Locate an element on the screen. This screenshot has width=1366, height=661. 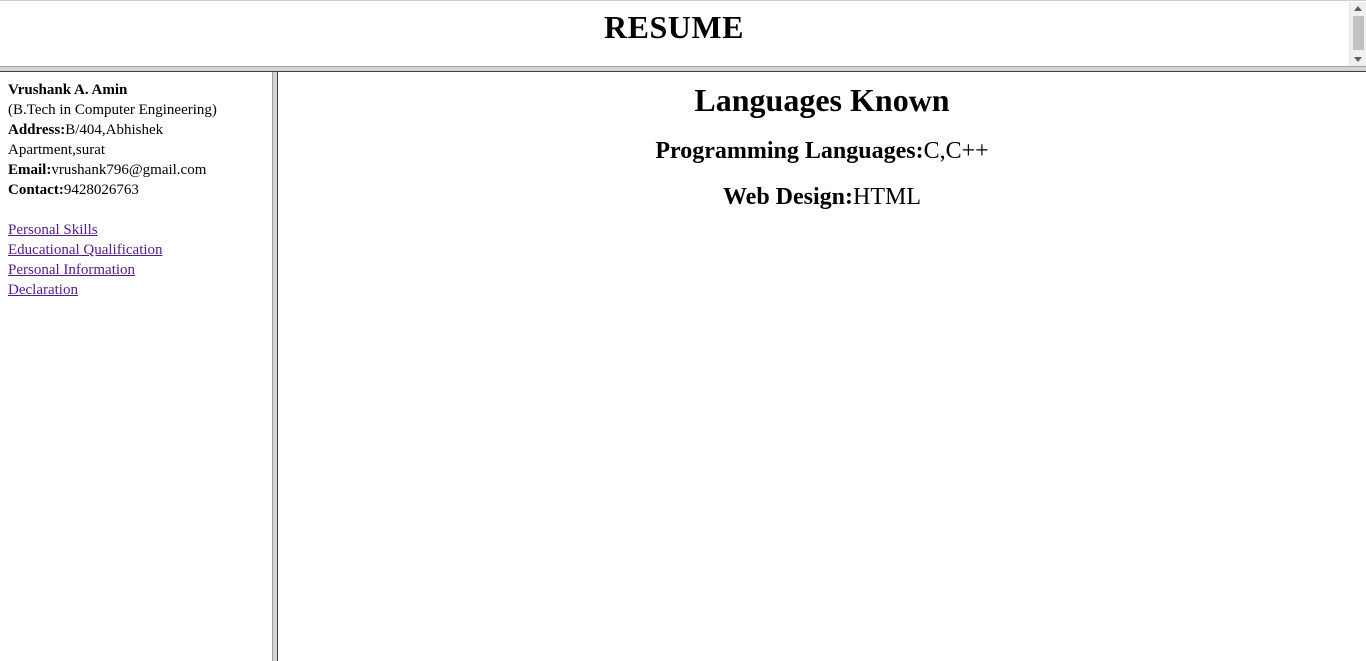
programming-languages-row: Programming Languages:C,C++ is located at coordinates (822, 151).